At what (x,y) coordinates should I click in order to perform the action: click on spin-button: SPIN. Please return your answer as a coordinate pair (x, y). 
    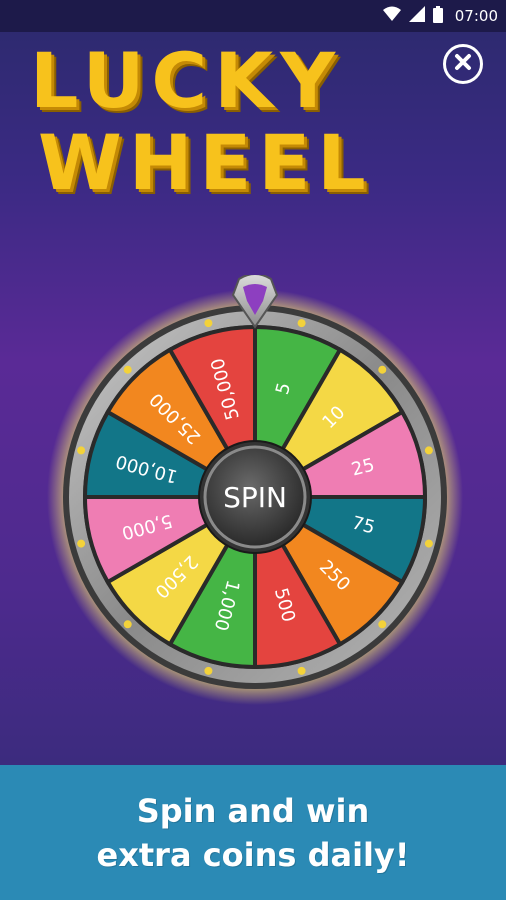
    Looking at the image, I should click on (255, 497).